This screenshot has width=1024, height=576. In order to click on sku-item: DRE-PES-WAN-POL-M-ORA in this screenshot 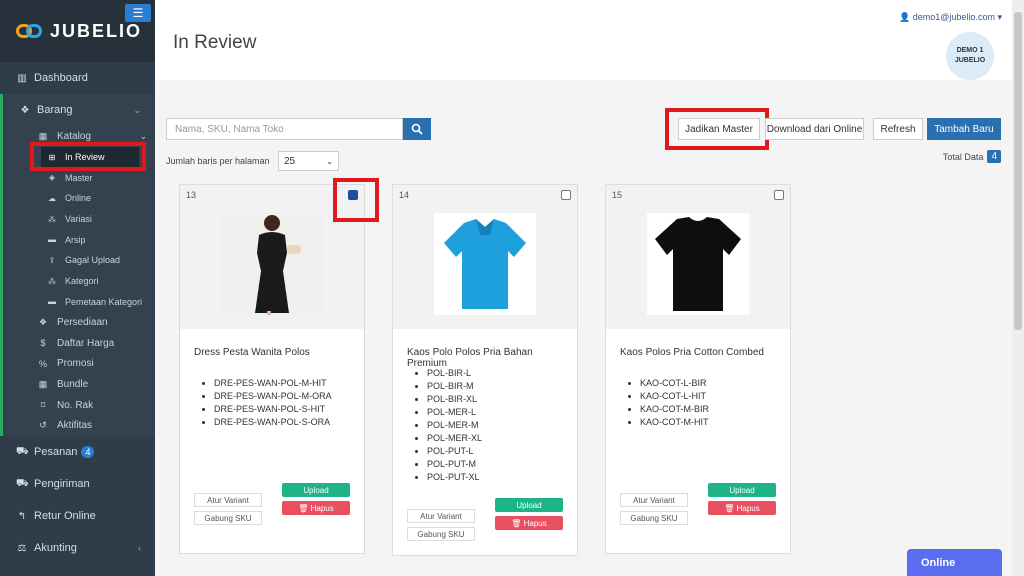, I will do `click(289, 396)`.